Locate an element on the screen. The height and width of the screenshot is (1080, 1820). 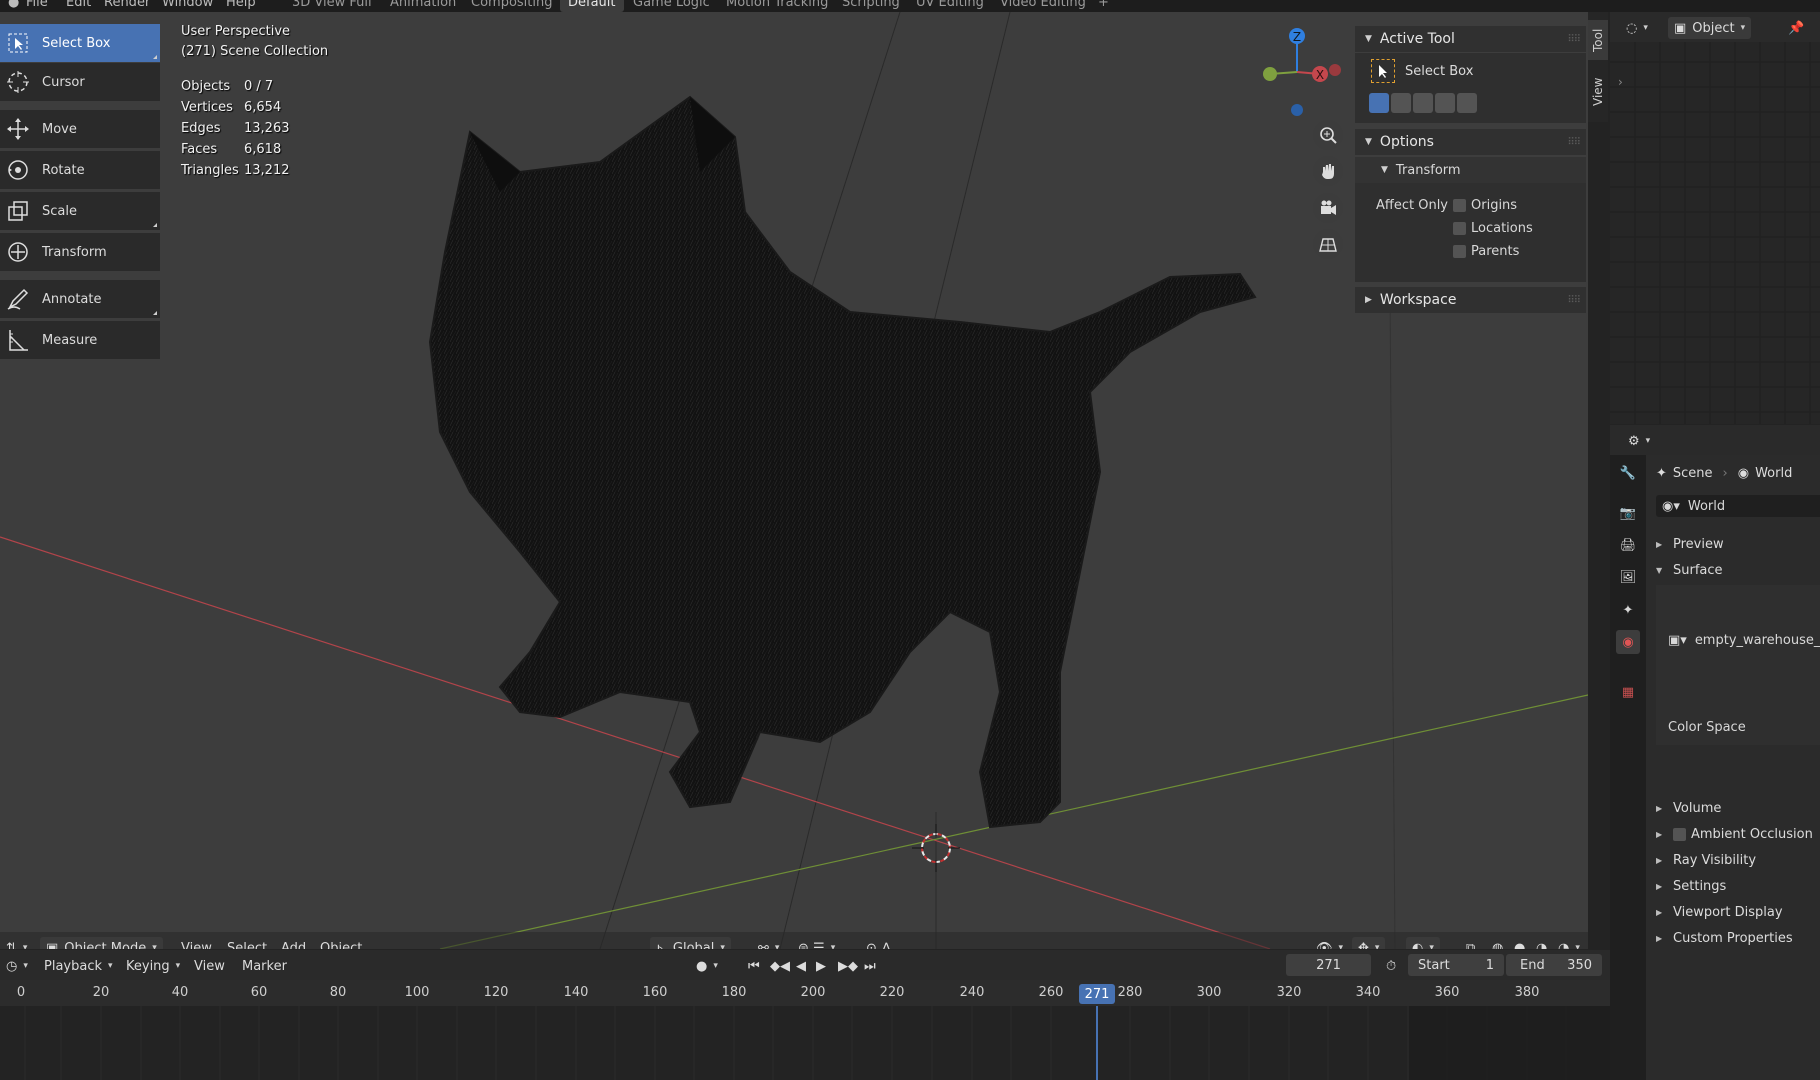
tool-tab-icon: 🔧 is located at coordinates (1628, 473).